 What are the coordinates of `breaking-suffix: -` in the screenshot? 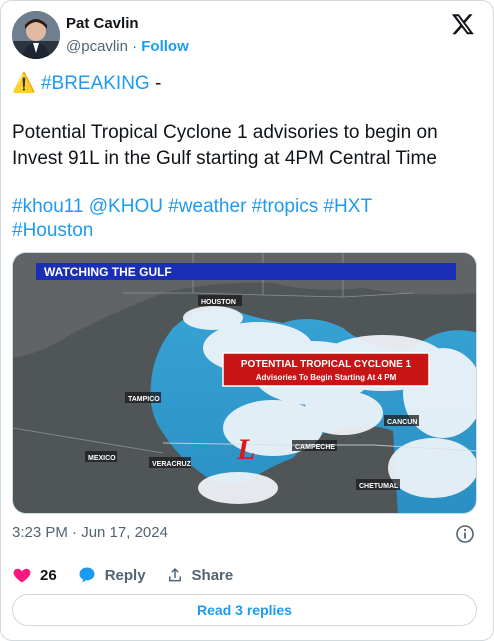 It's located at (155, 83).